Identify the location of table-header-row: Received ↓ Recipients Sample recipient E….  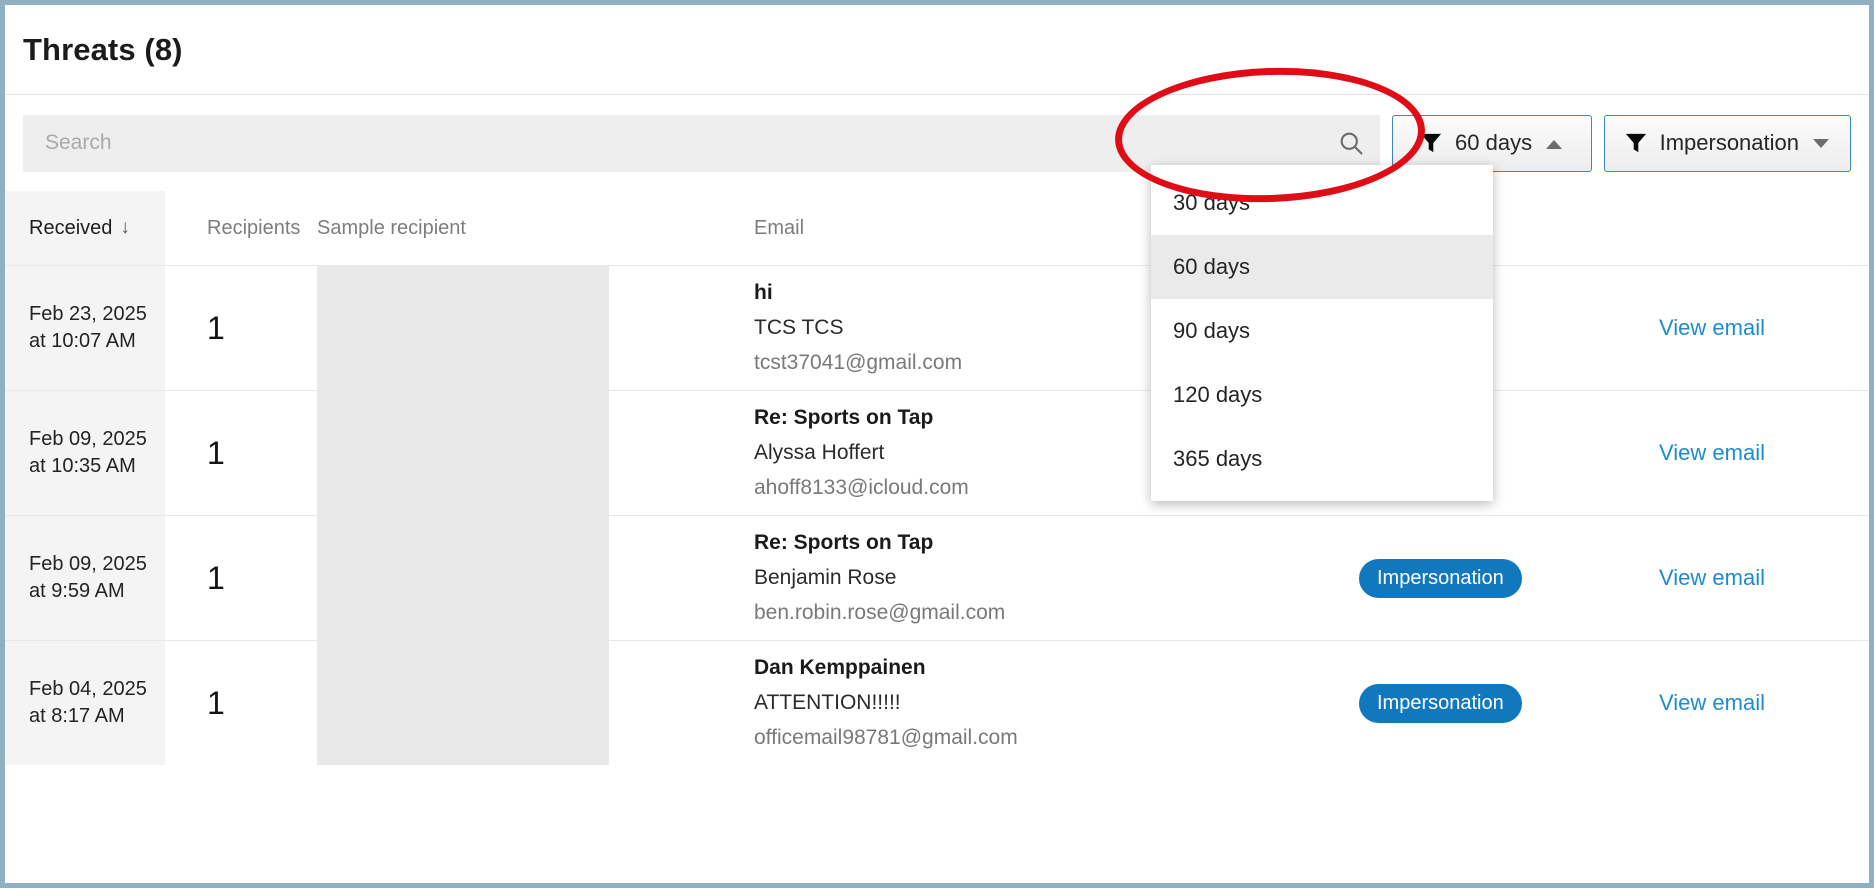
(937, 228).